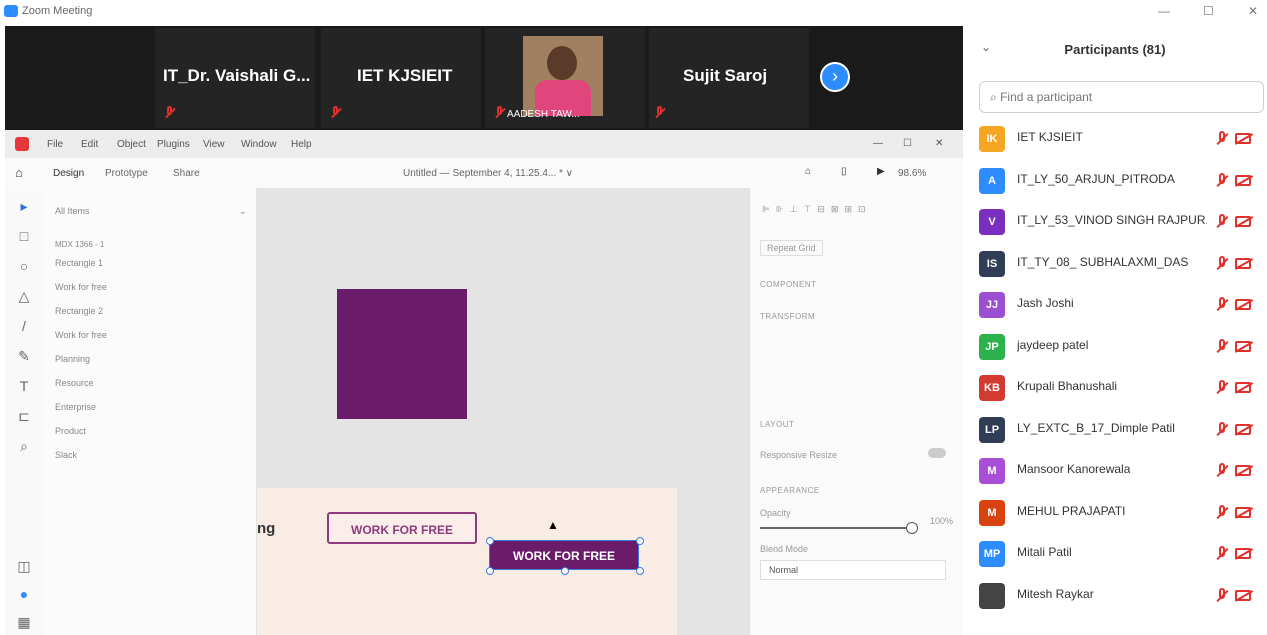 This screenshot has width=1267, height=635. What do you see at coordinates (488, 173) in the screenshot?
I see `document-title: Untitled — September 4, 11.25.4... * ∨` at bounding box center [488, 173].